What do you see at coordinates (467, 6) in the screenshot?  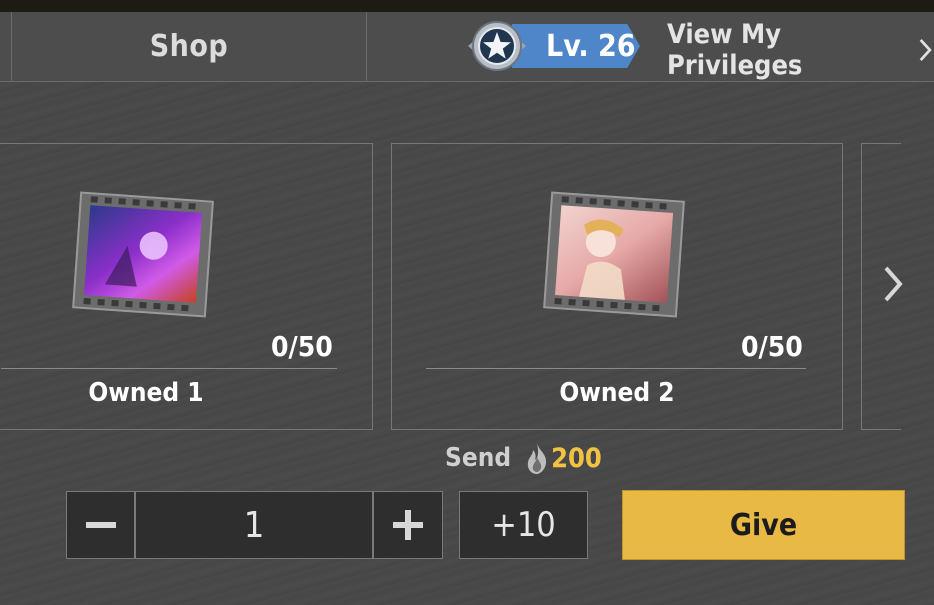 I see `top-strip` at bounding box center [467, 6].